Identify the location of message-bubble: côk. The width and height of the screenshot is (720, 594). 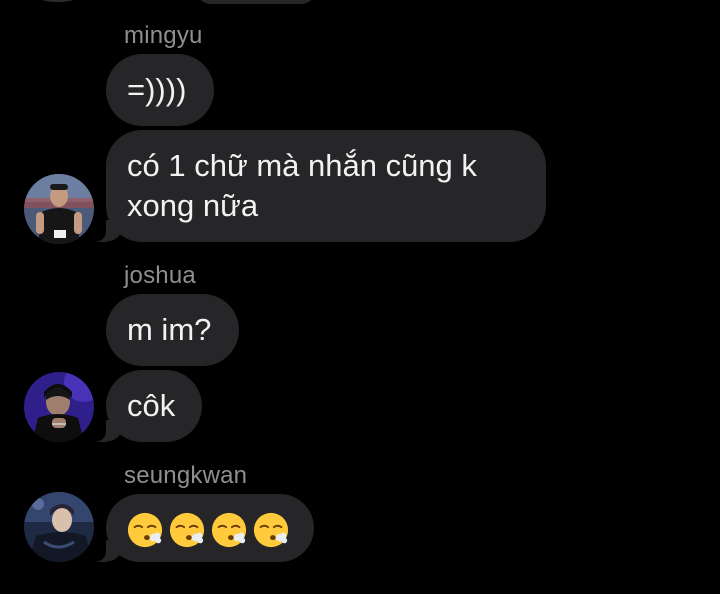
(143, 406).